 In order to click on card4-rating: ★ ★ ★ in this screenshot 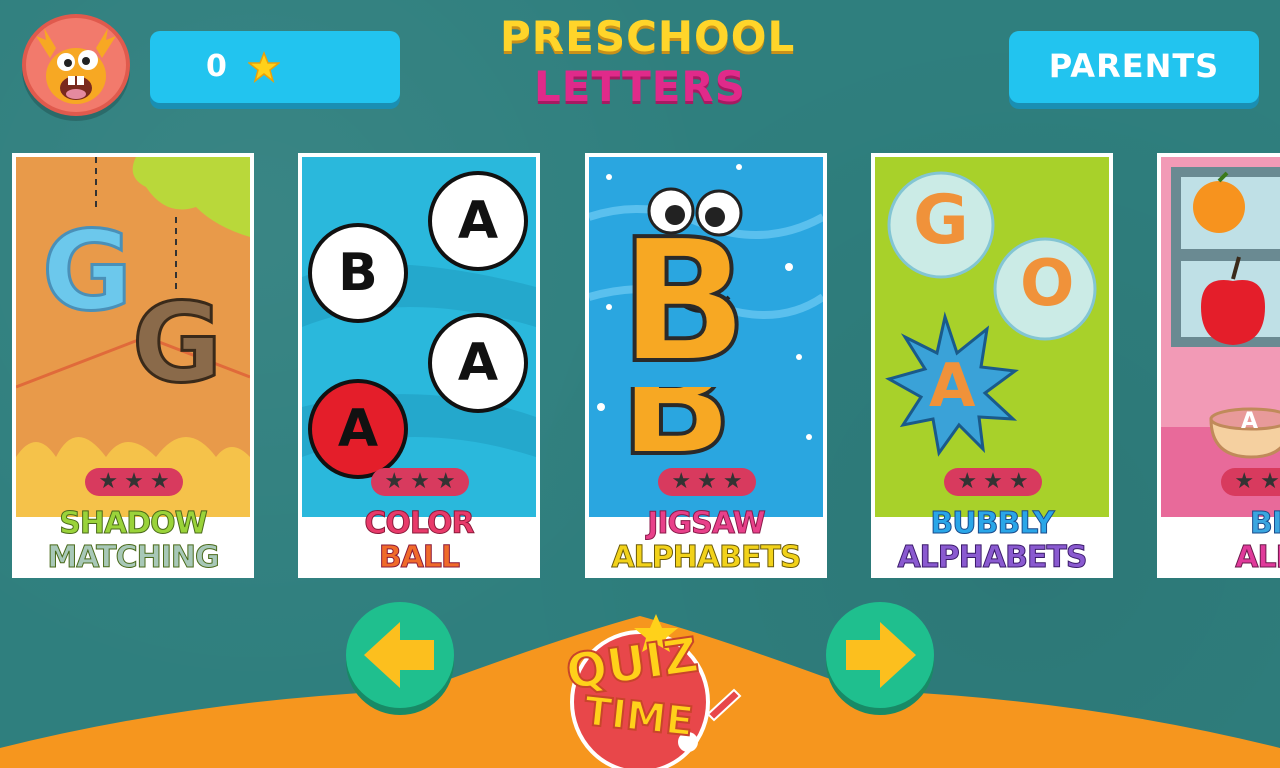, I will do `click(993, 482)`.